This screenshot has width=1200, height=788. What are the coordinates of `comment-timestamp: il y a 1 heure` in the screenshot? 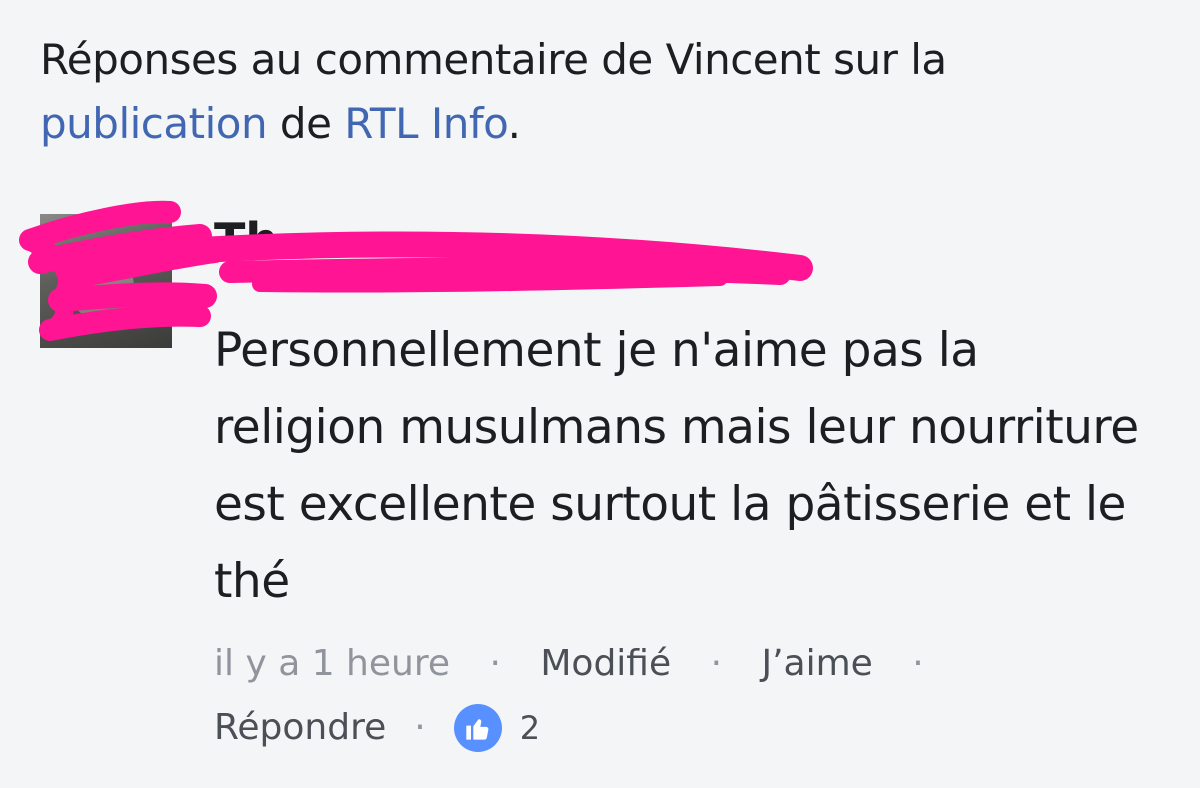 It's located at (332, 663).